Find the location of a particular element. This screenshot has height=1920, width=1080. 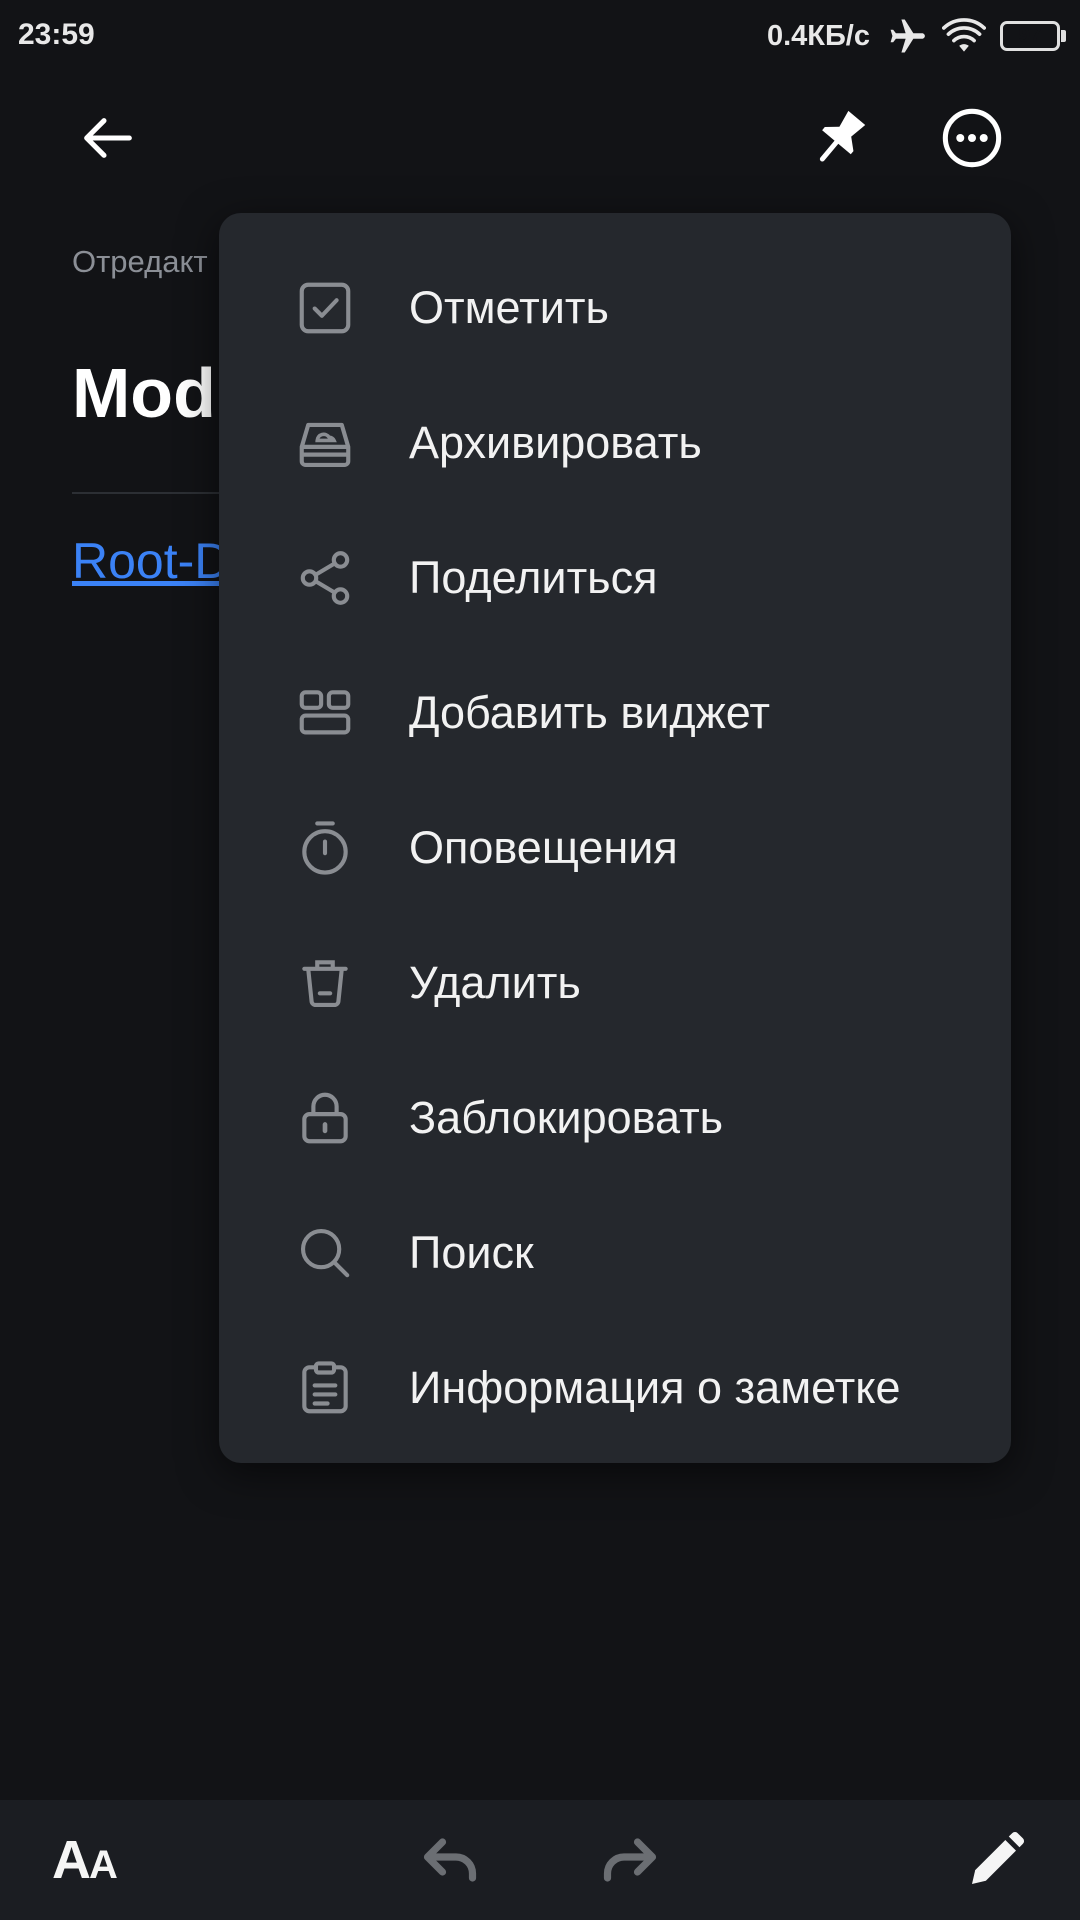

menu-item-share: Поделиться is located at coordinates (615, 577).